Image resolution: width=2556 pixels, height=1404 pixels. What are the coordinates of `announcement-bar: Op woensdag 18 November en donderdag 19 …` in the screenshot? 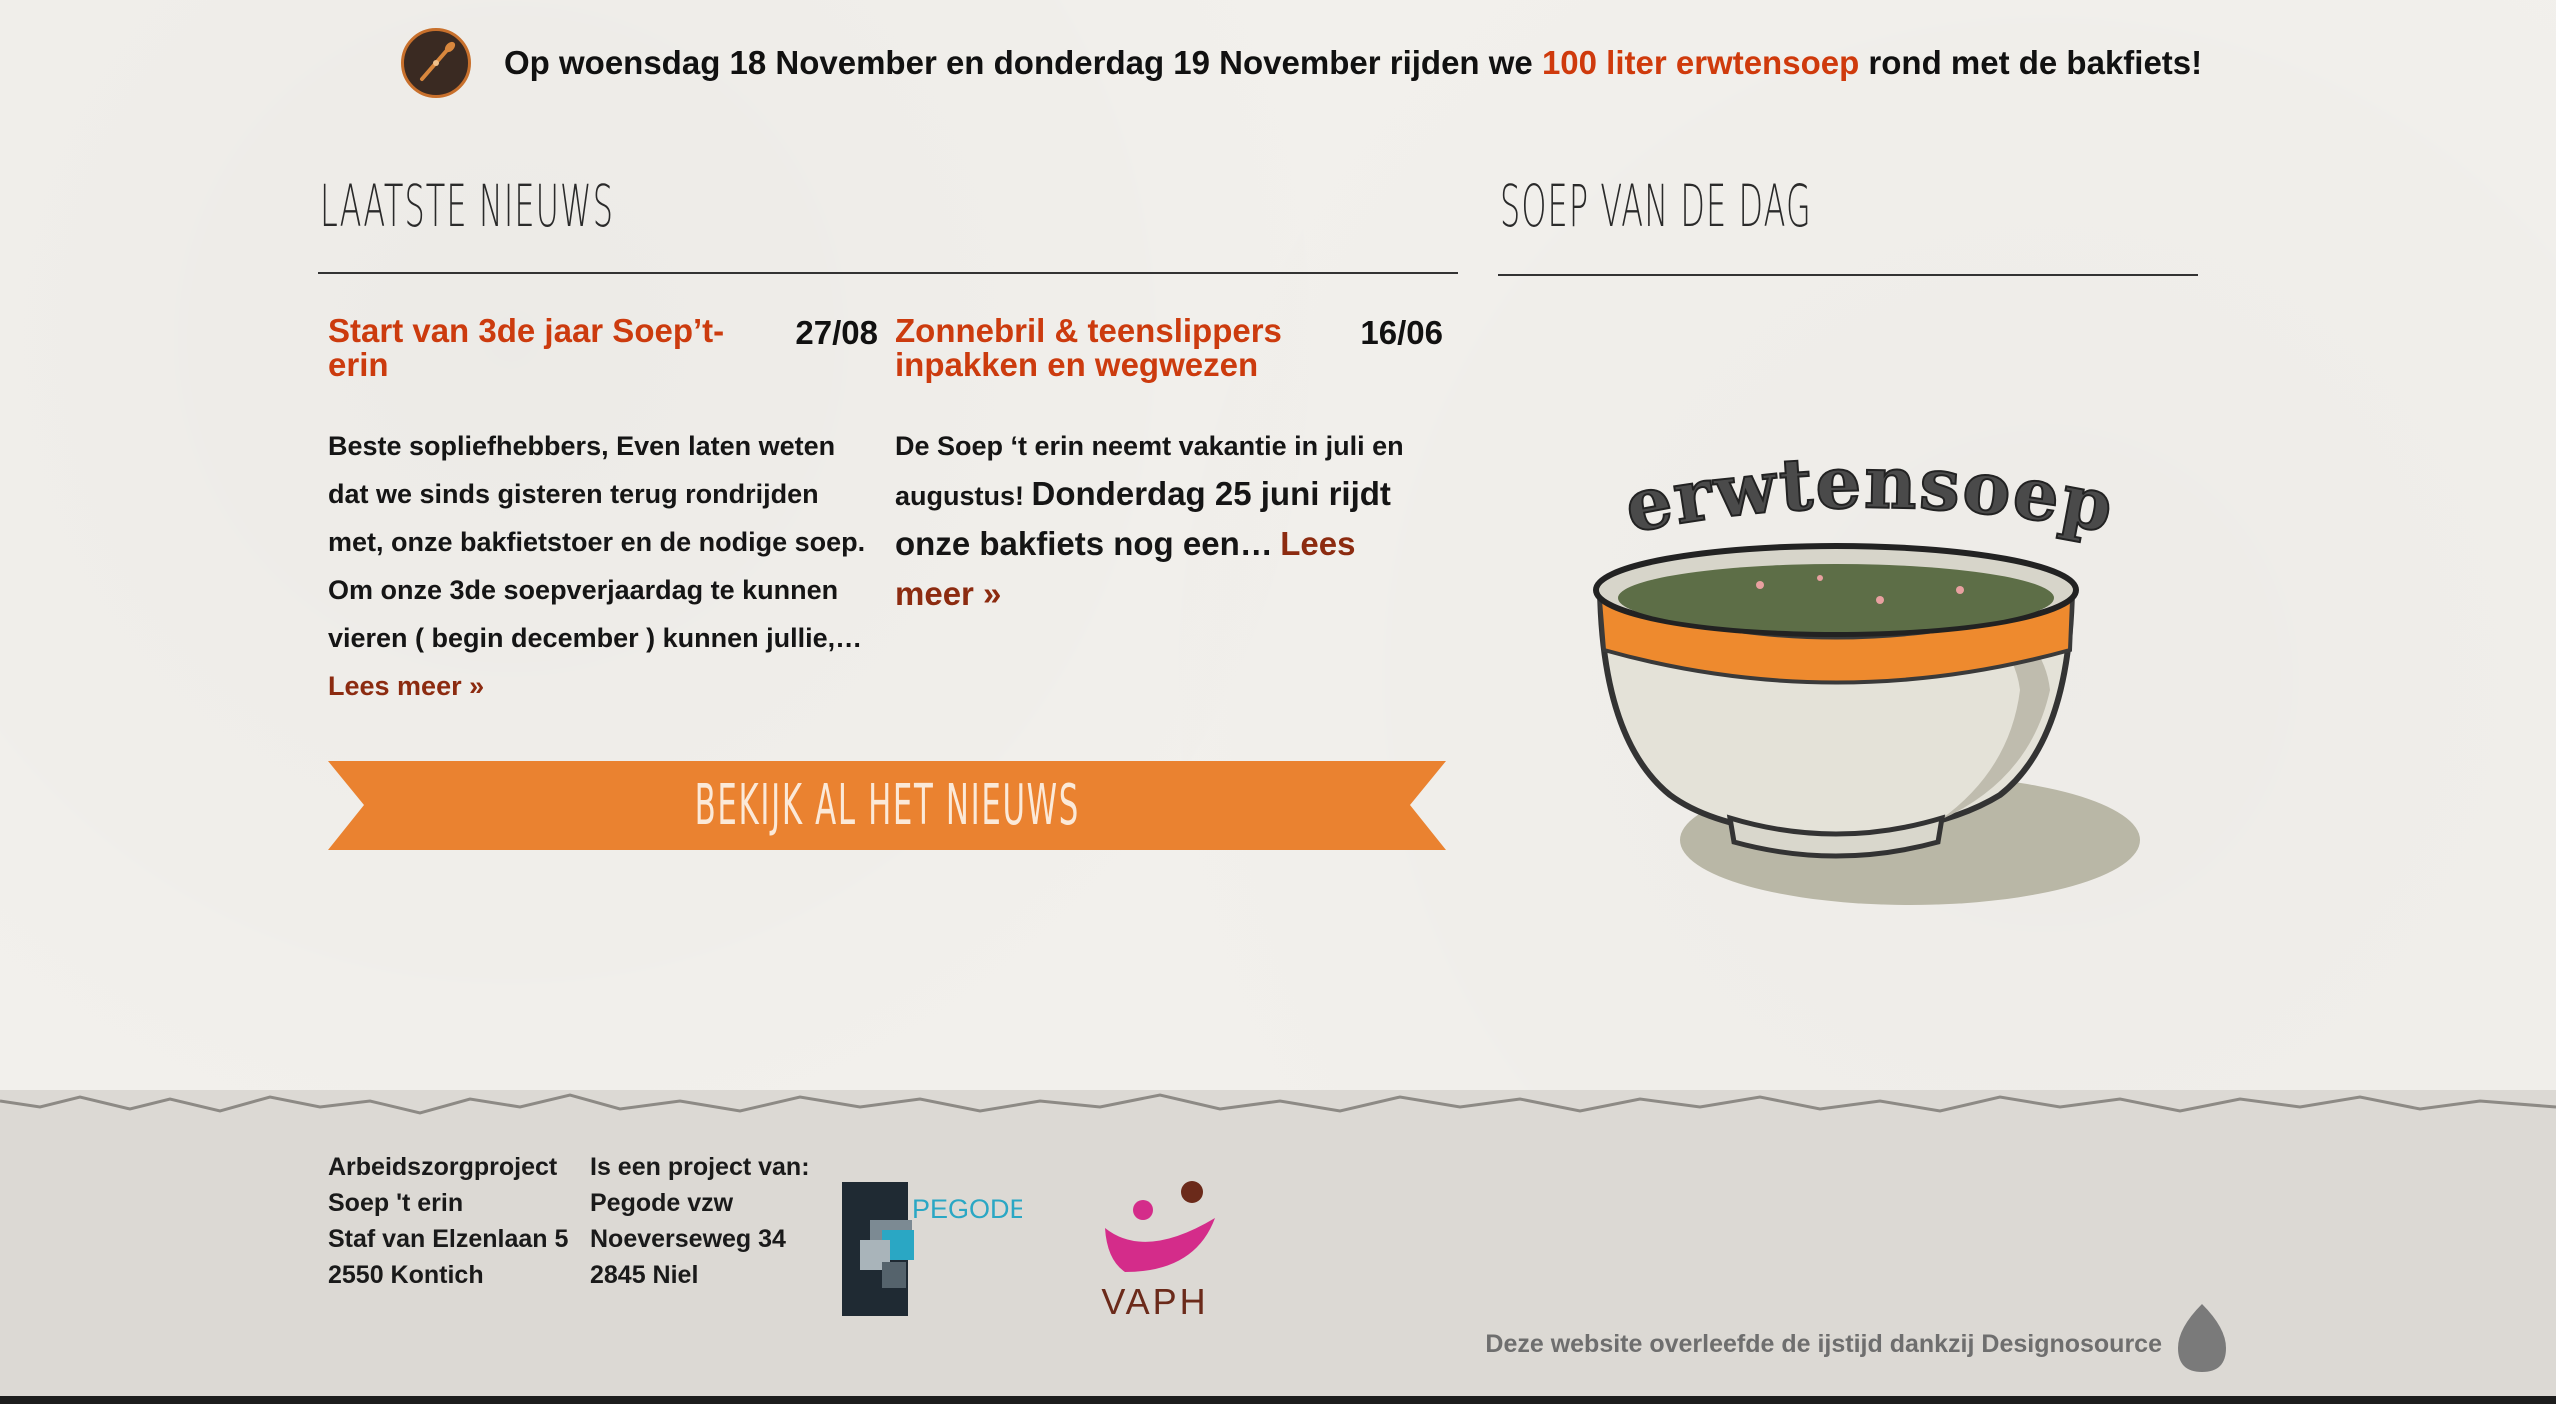 It's located at (1301, 63).